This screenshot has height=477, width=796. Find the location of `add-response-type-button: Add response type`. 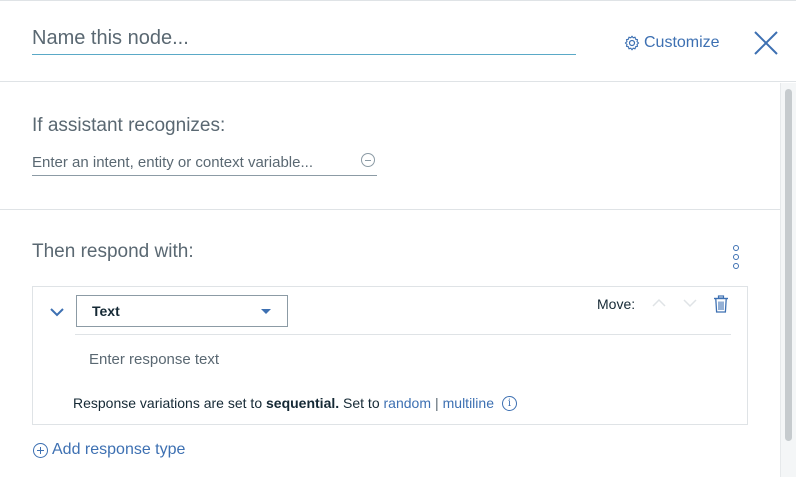

add-response-type-button: Add response type is located at coordinates (109, 450).